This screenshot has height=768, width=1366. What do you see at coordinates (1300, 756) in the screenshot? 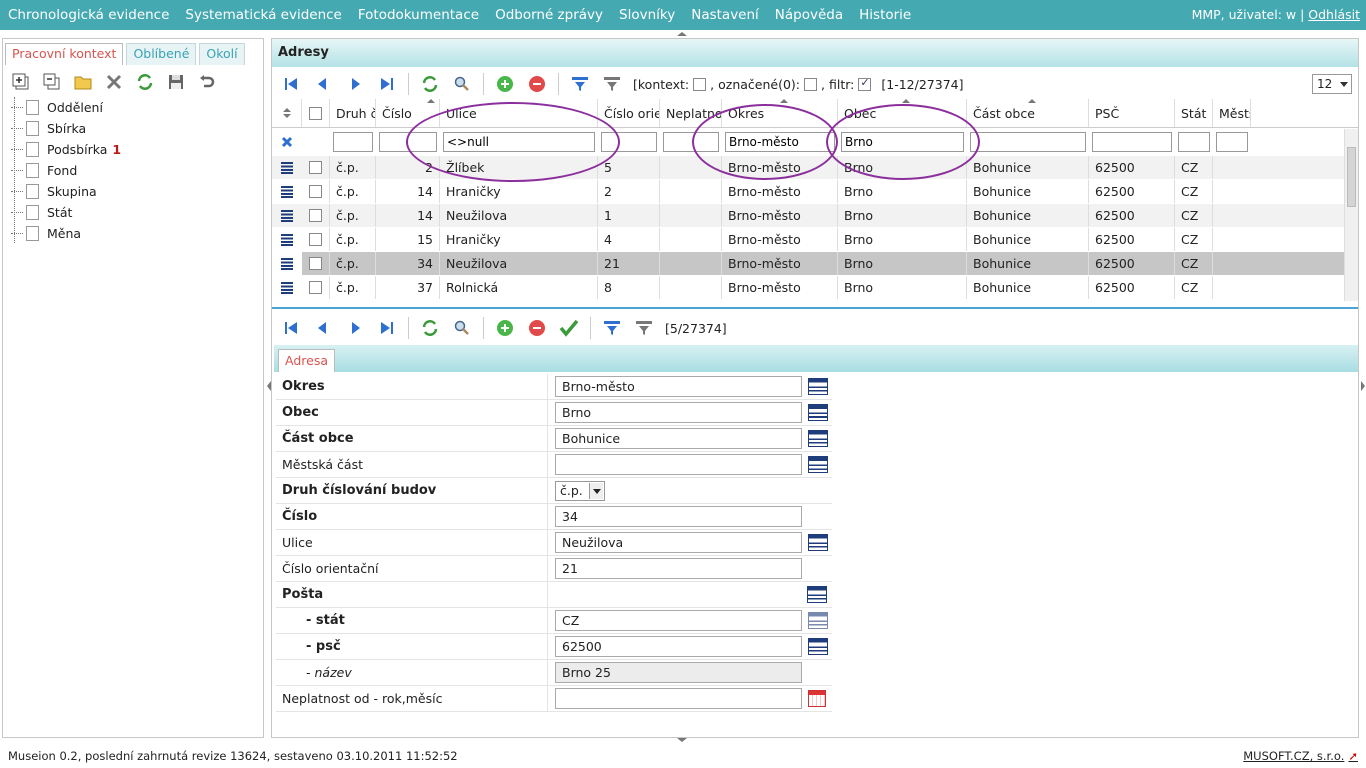
I see `vendor-link: MUSOFT.CZ, s.r.o. ➚` at bounding box center [1300, 756].